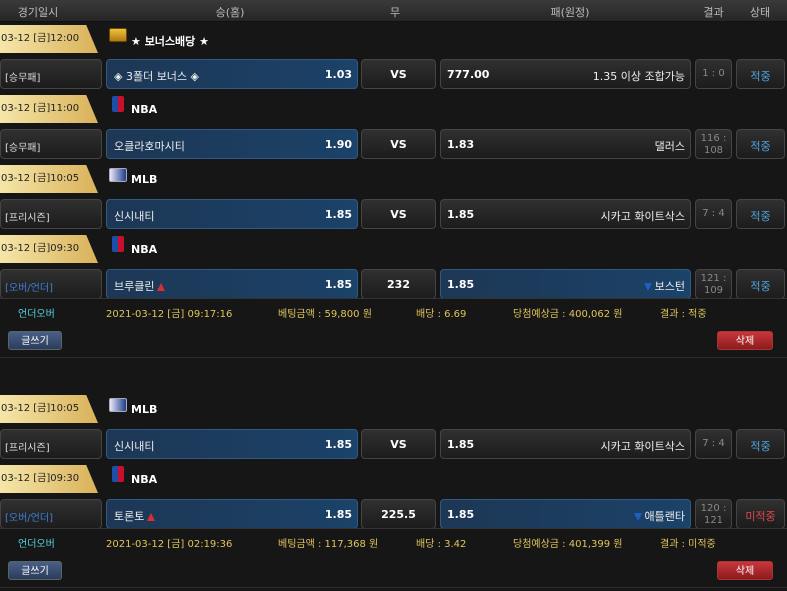 The image size is (787, 591). I want to click on summary-expected-win: 당첨예상금 : 401,399 원, so click(568, 544).